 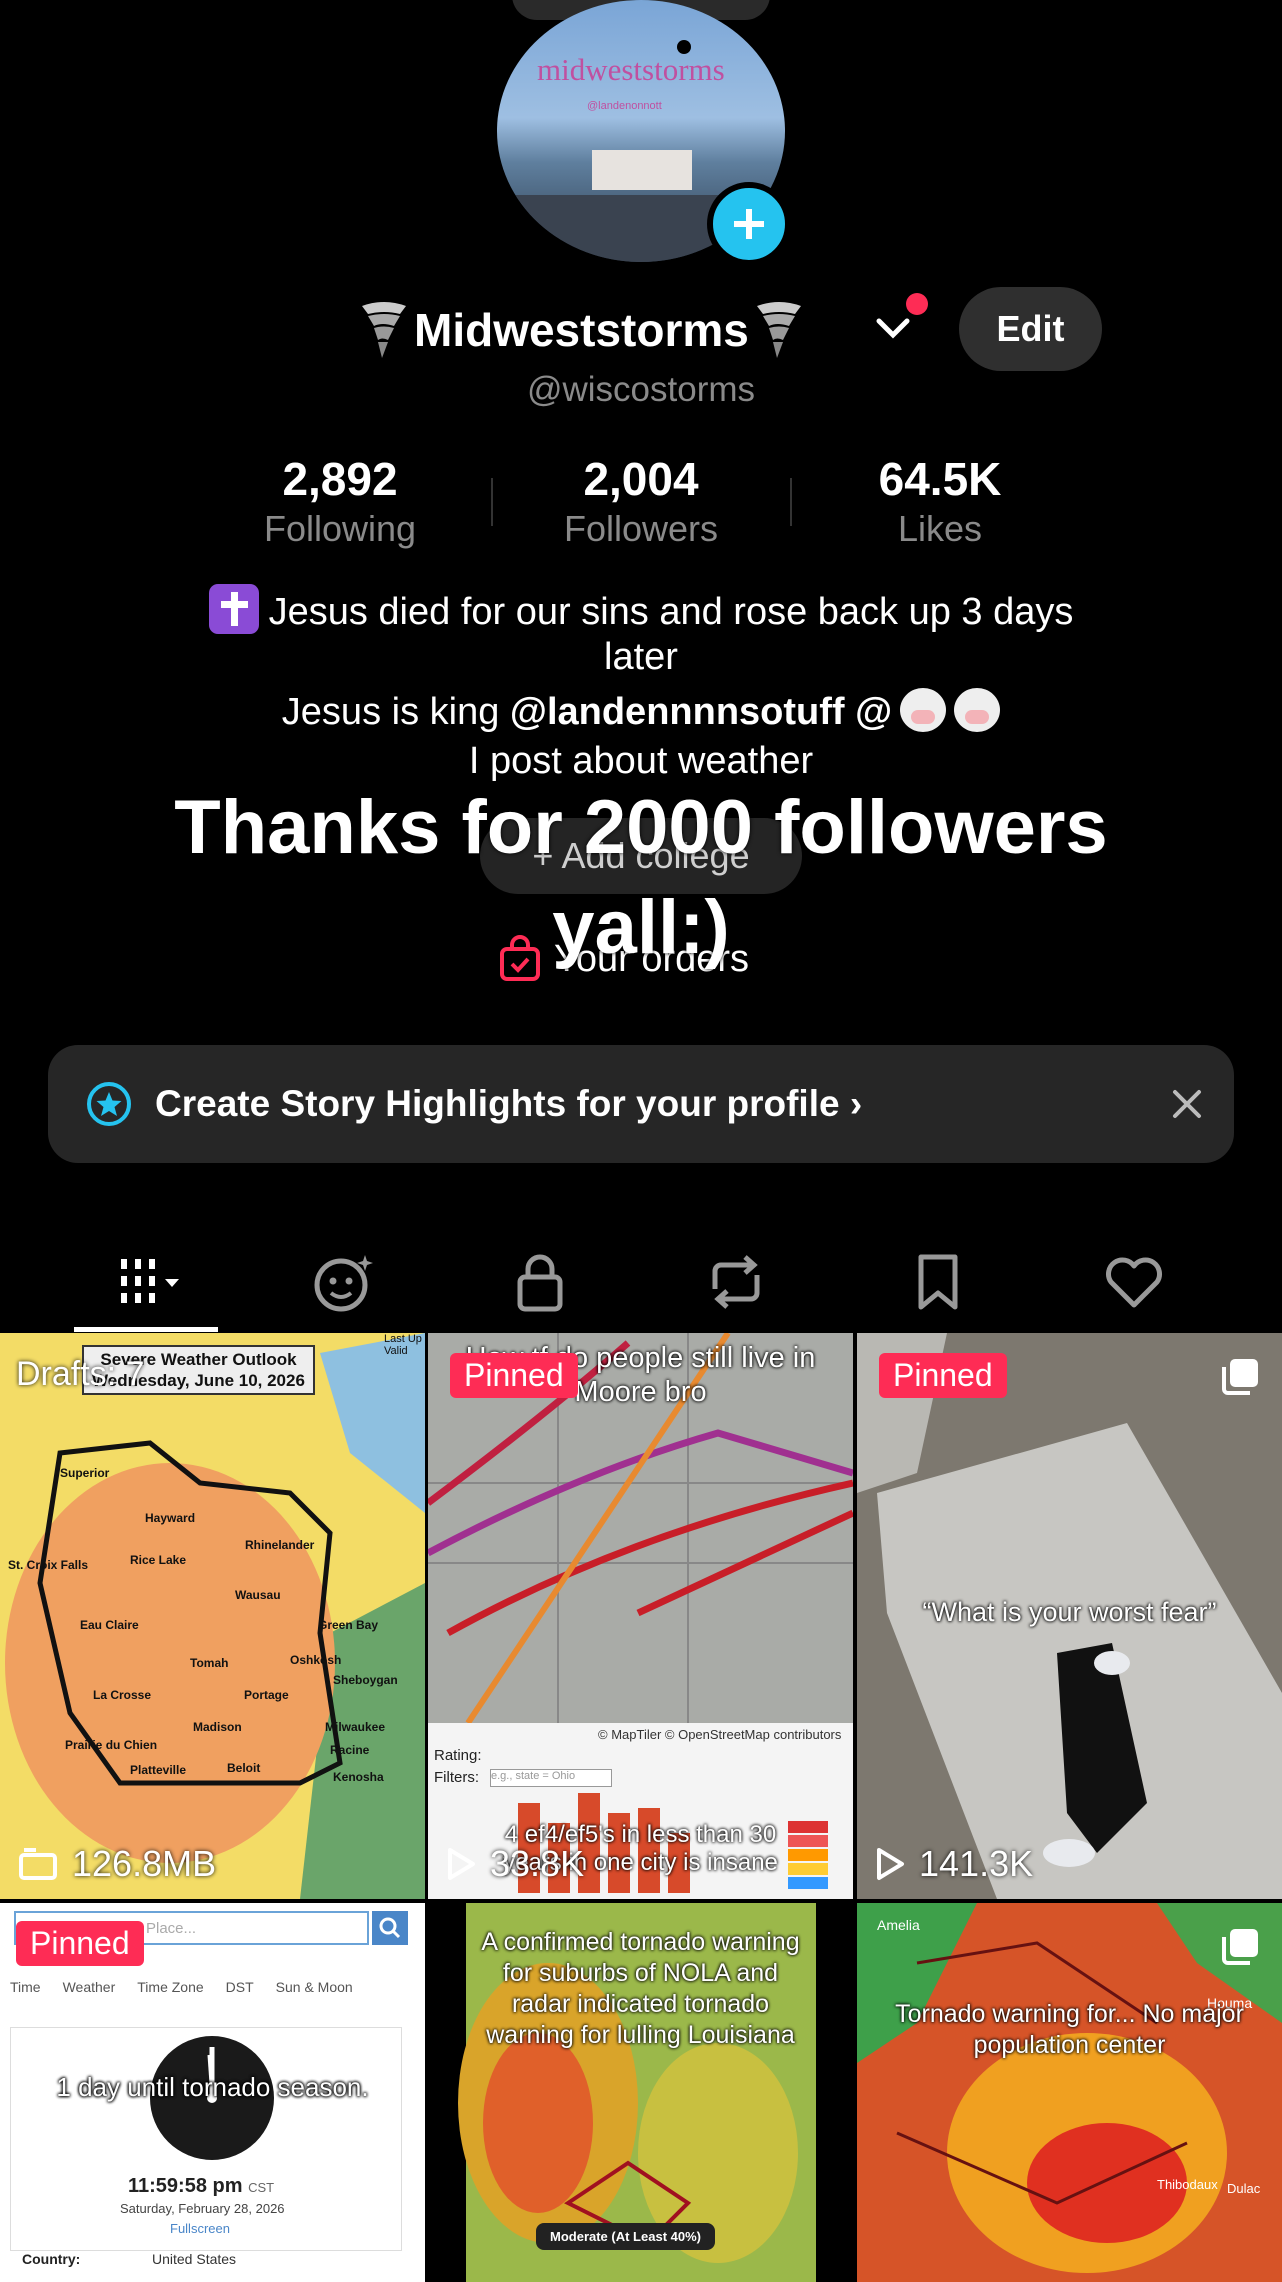 I want to click on map-place-label: Dulac, so click(x=1244, y=2188).